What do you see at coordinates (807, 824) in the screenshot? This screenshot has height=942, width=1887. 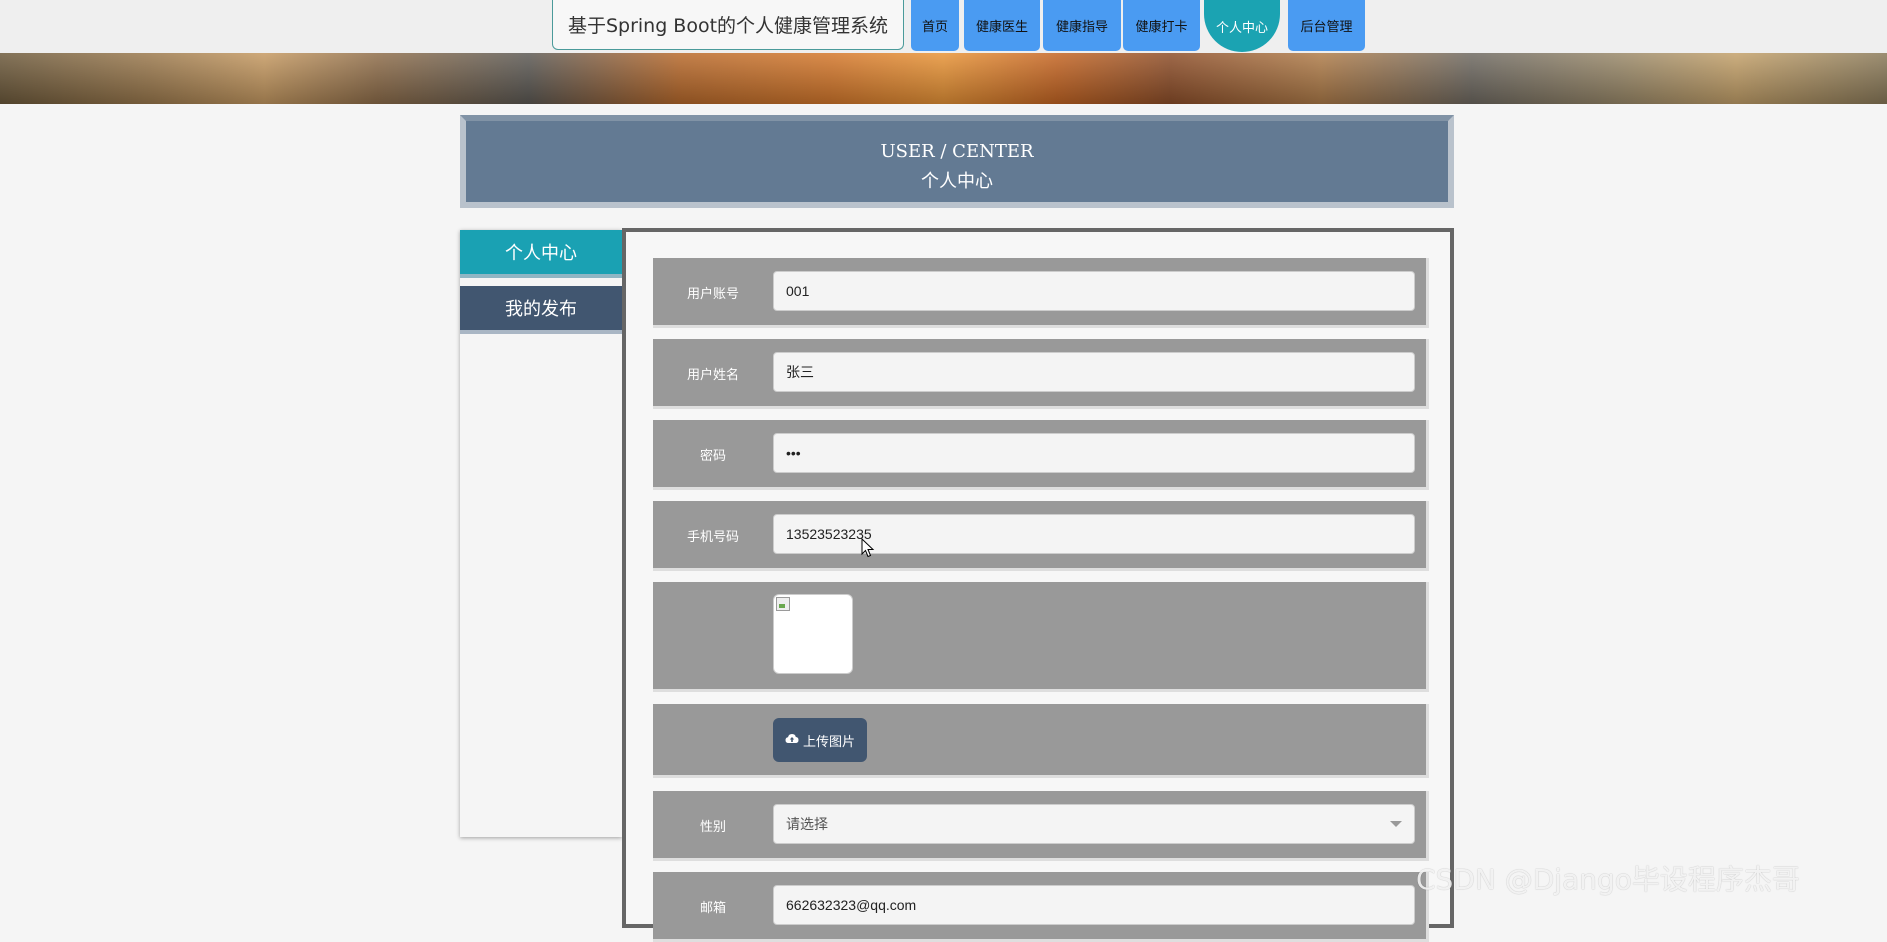 I see `gender-select-value: 请选择` at bounding box center [807, 824].